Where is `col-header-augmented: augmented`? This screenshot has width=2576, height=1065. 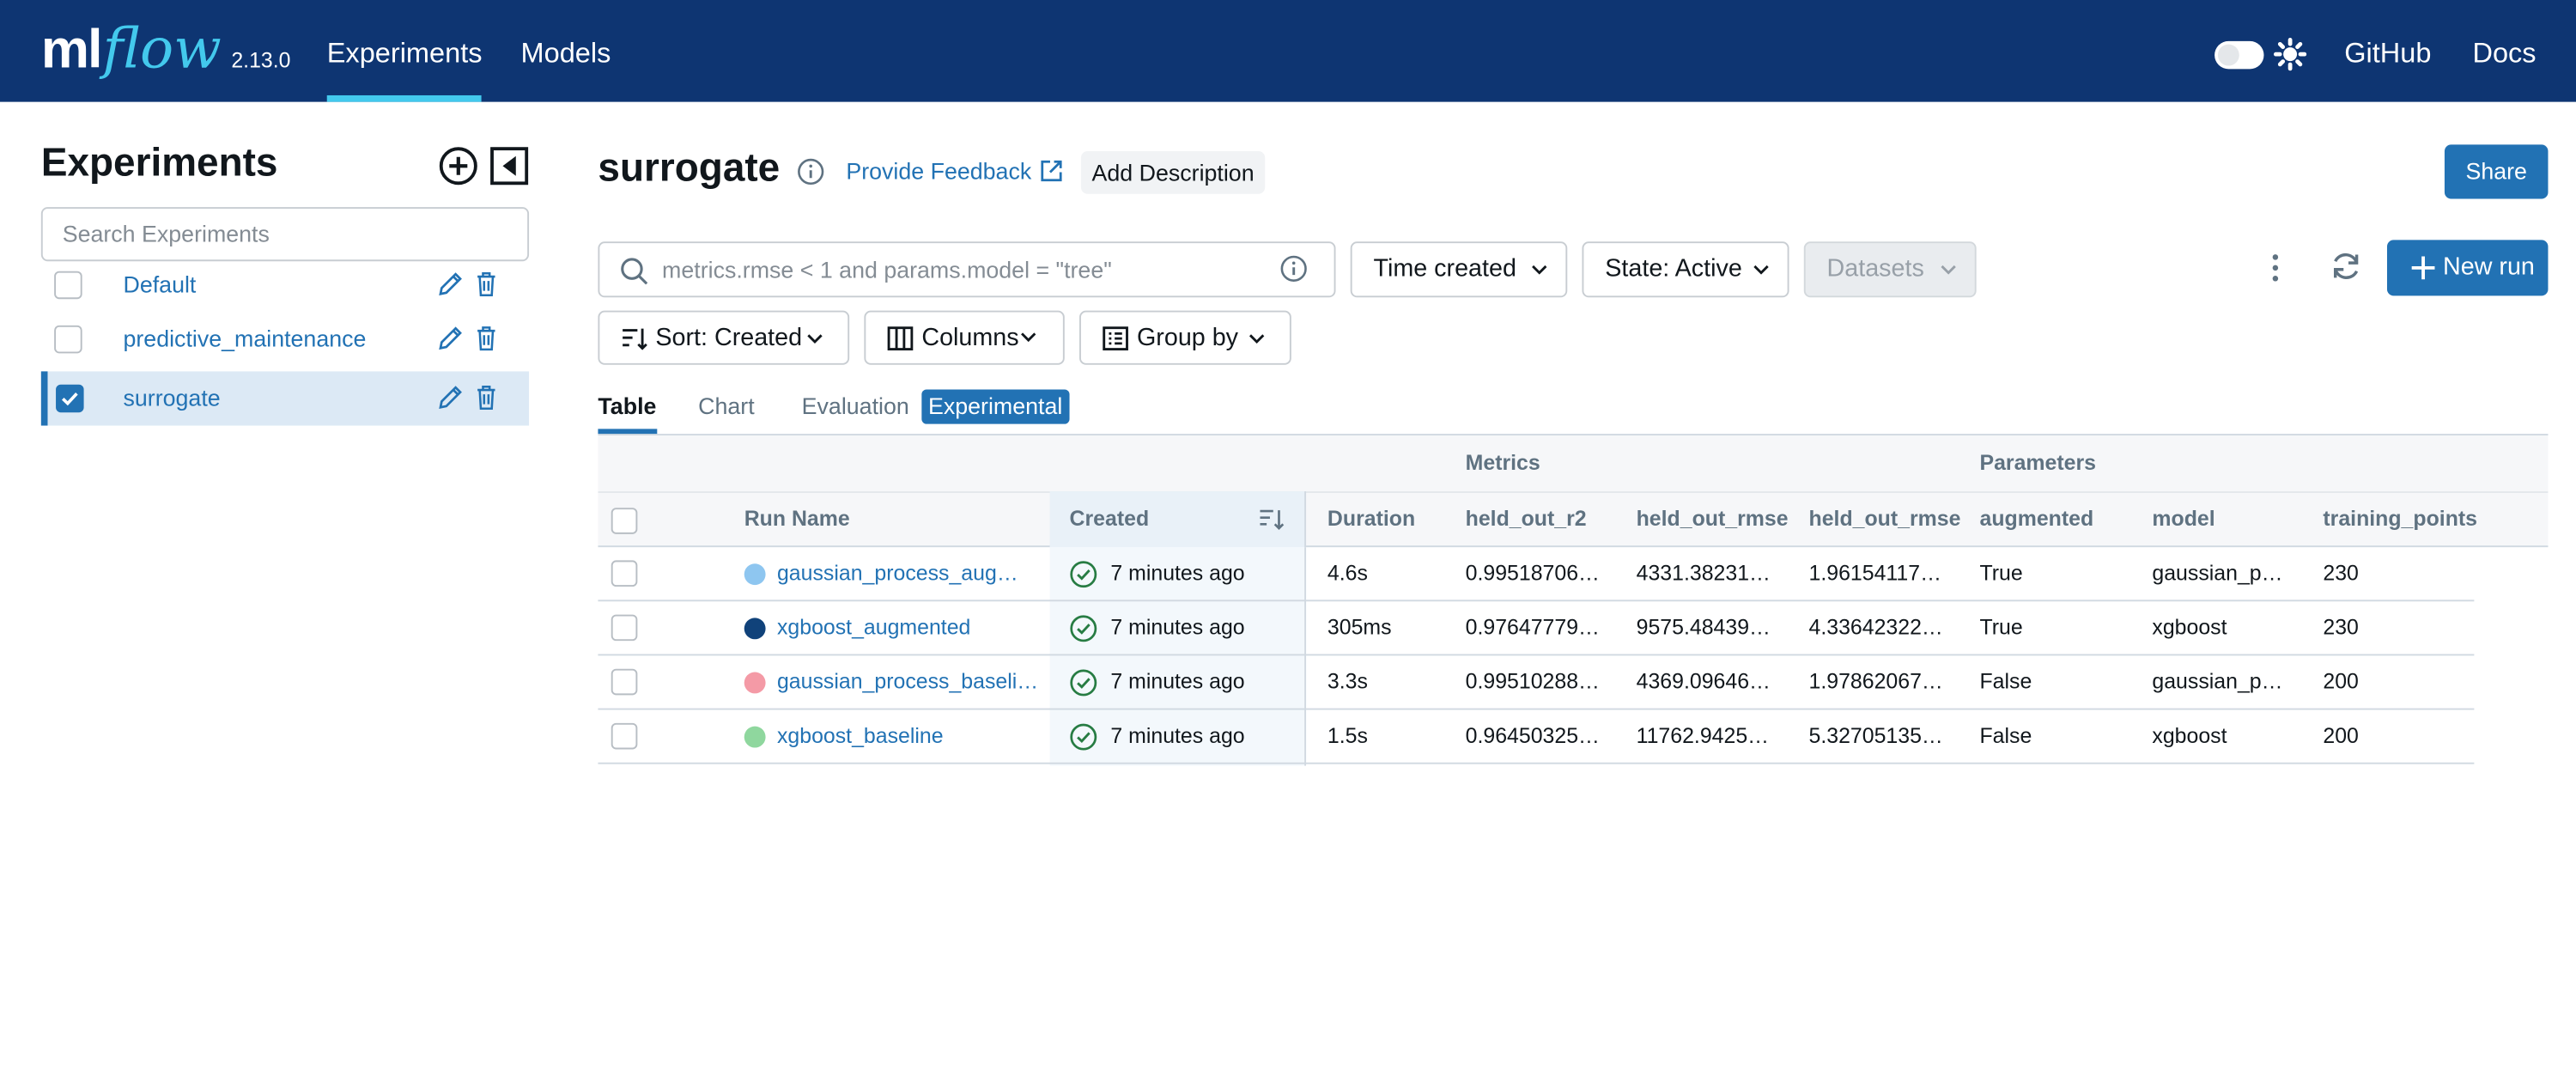 col-header-augmented: augmented is located at coordinates (2036, 518).